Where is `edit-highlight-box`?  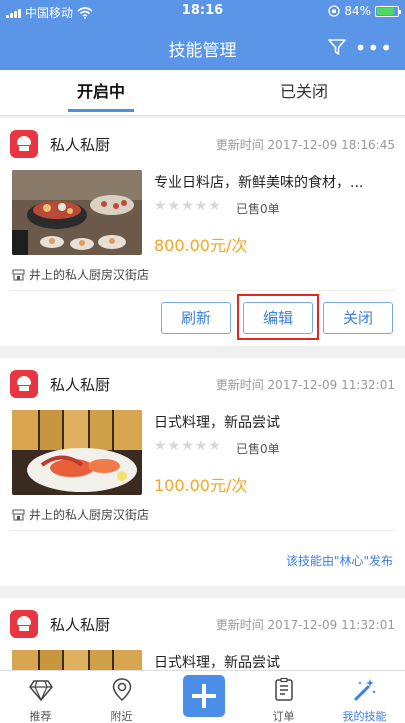
edit-highlight-box is located at coordinates (278, 317).